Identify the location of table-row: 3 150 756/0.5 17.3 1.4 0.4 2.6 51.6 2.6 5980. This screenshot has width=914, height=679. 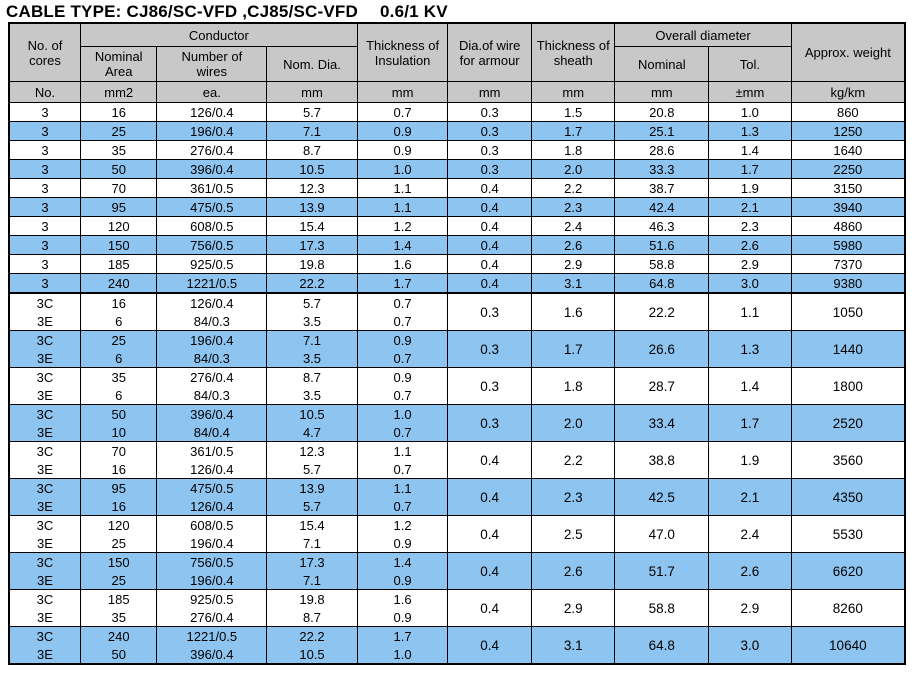
(457, 245).